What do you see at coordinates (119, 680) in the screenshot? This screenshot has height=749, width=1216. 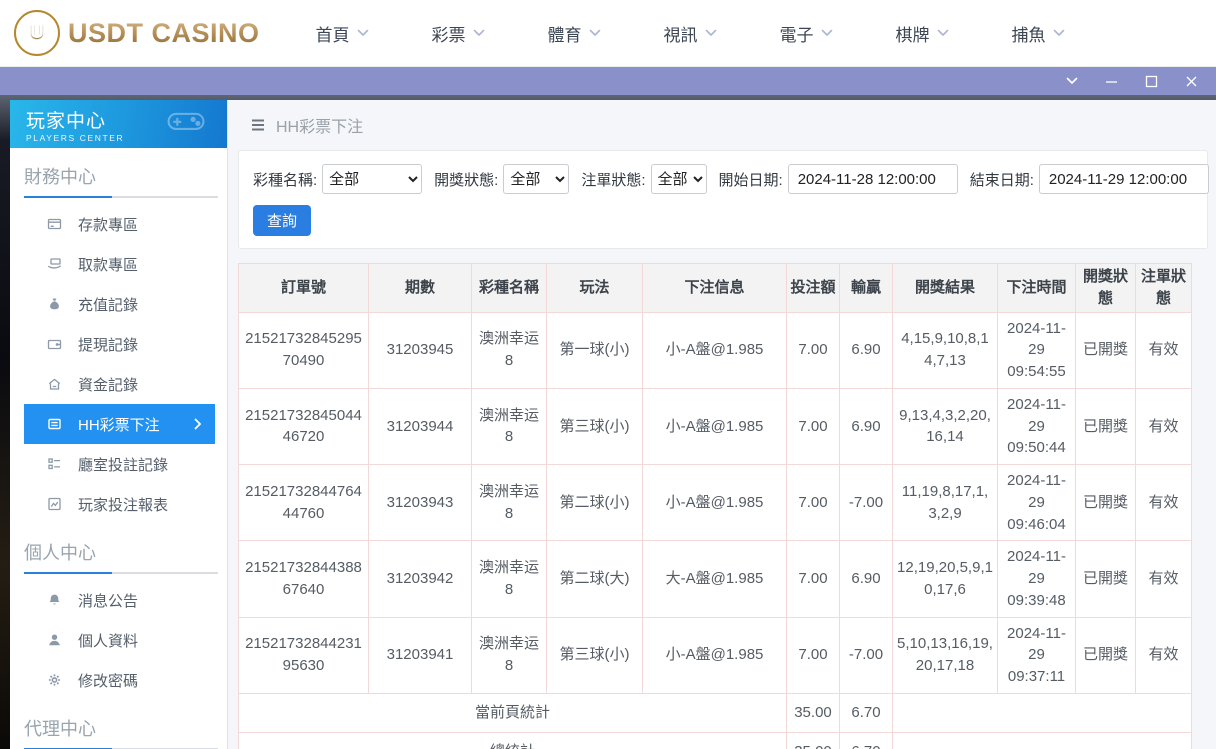 I see `sidebar-item: 修改密碼` at bounding box center [119, 680].